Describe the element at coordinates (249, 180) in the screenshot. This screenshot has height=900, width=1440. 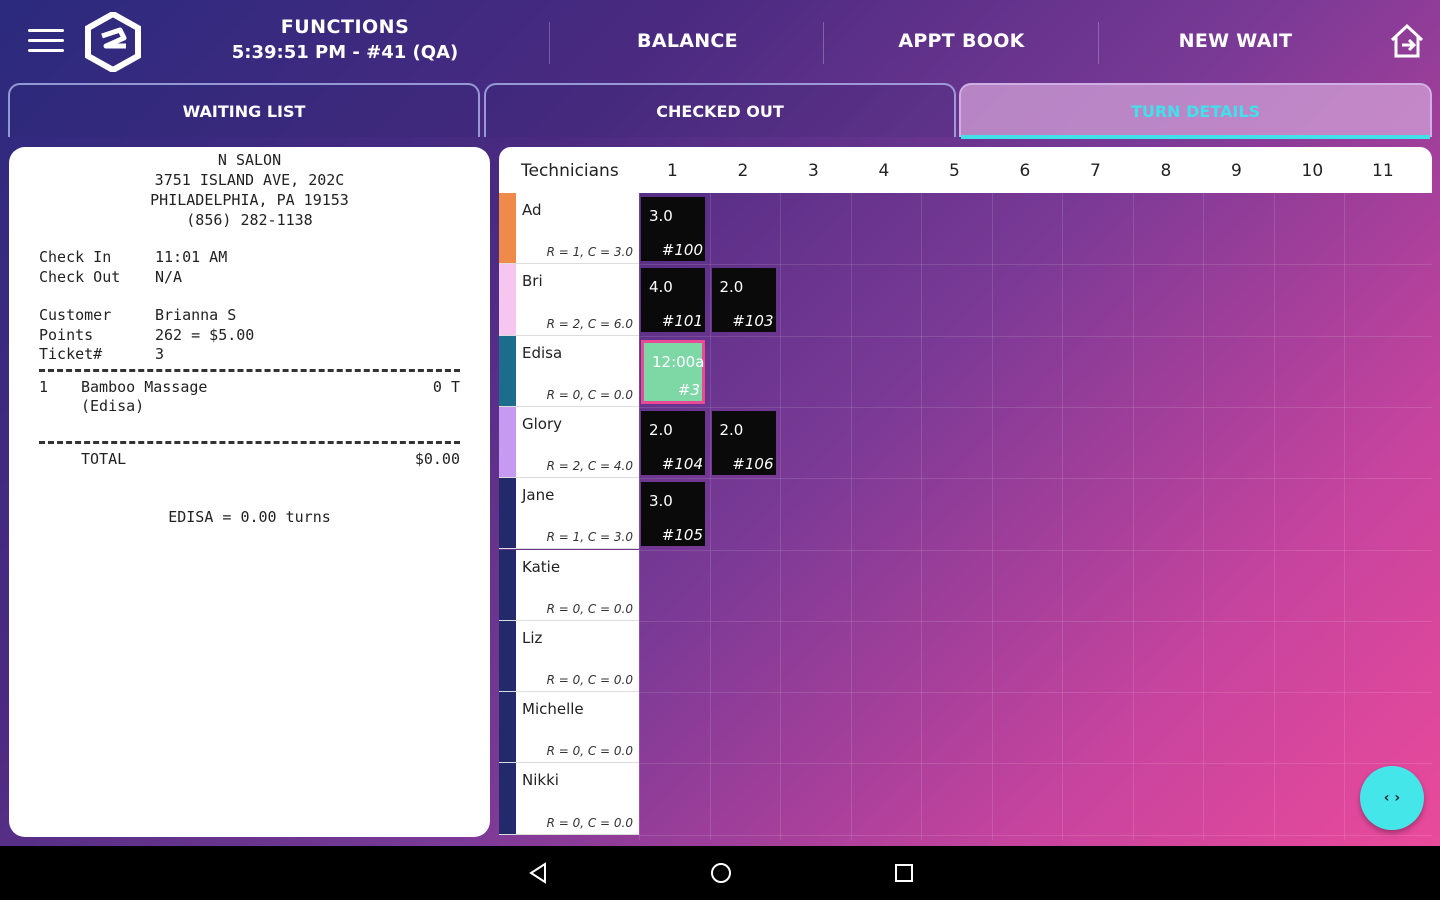
I see `salon-address-1: 3751 ISLAND AVE, 202C` at that location.